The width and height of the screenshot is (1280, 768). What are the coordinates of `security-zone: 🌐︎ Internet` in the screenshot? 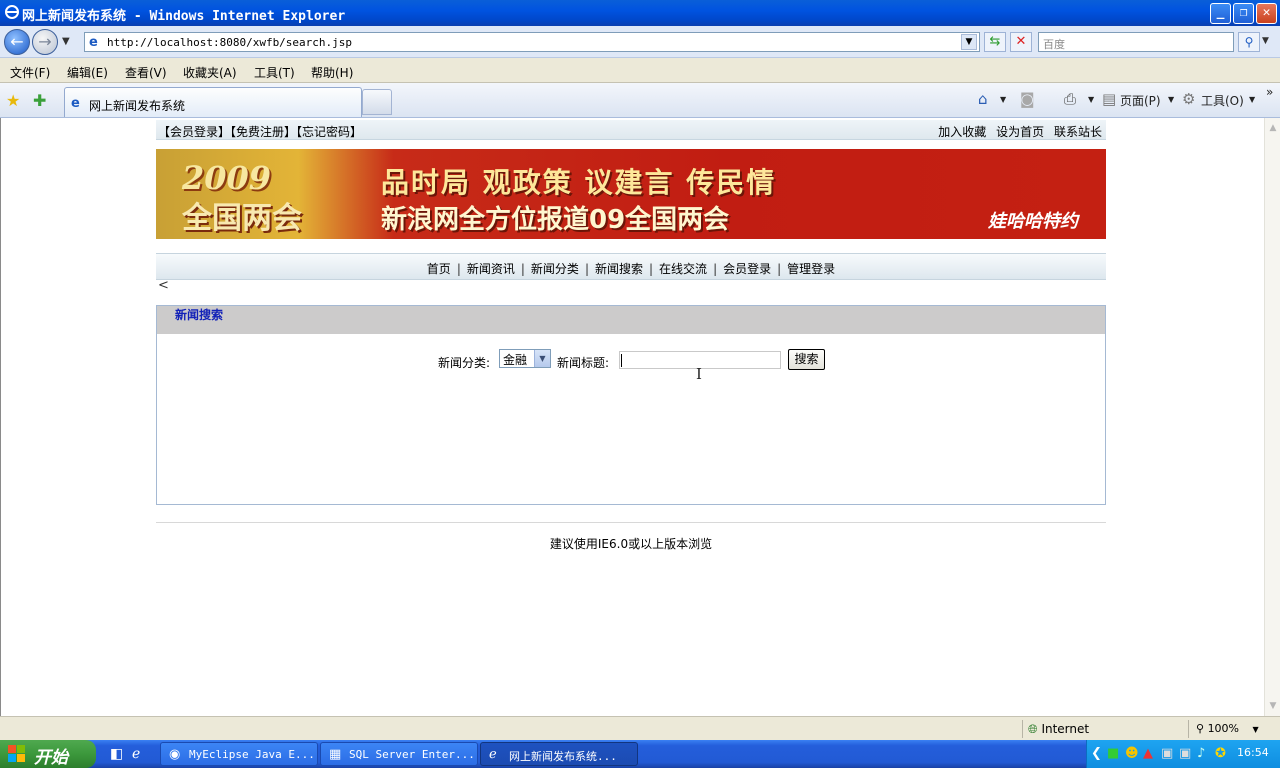 It's located at (1058, 729).